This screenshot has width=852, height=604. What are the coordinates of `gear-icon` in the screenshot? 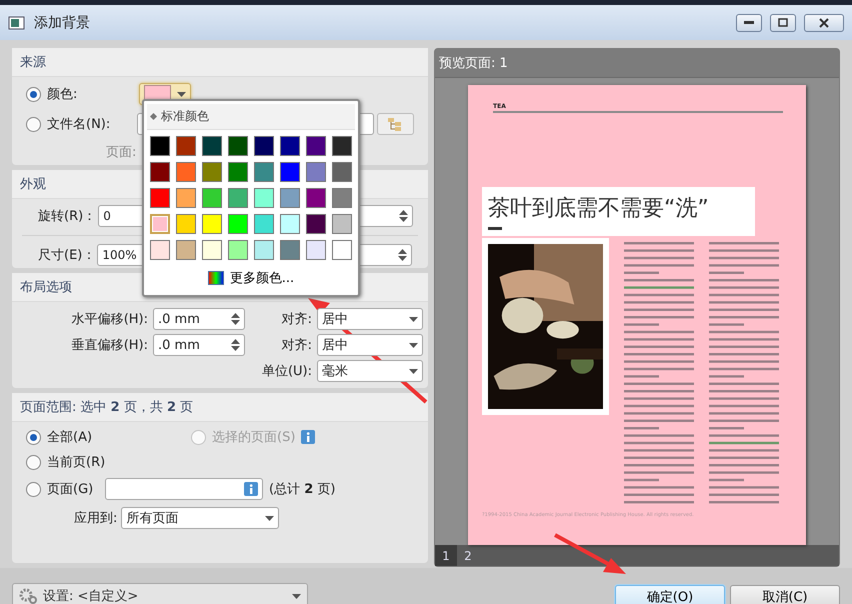 It's located at (28, 596).